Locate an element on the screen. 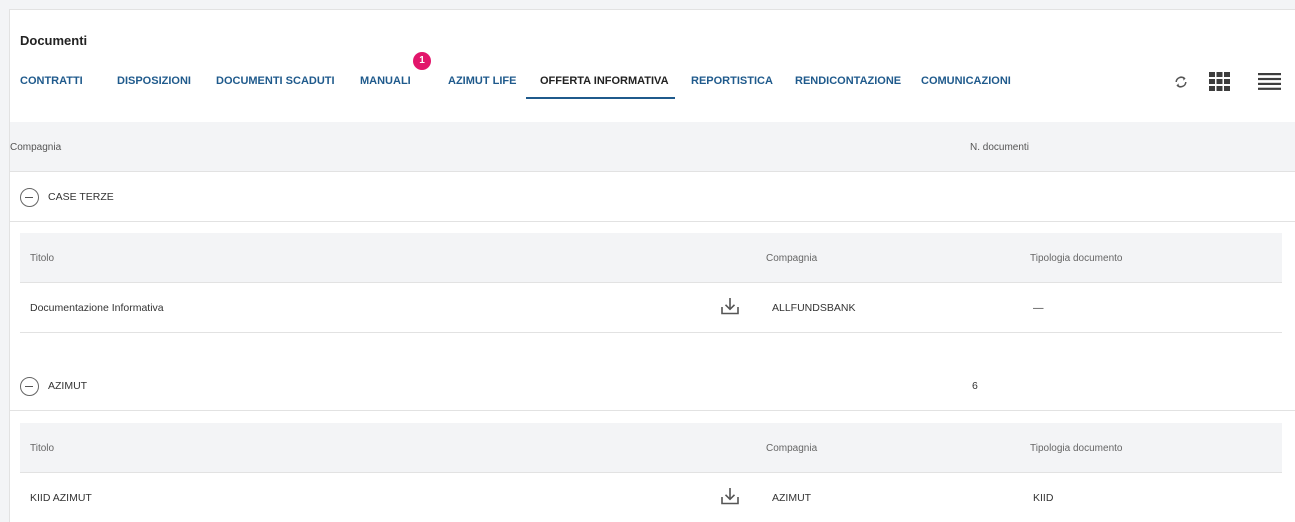  tab-azimut-life: AZIMUT LIFE is located at coordinates (482, 90).